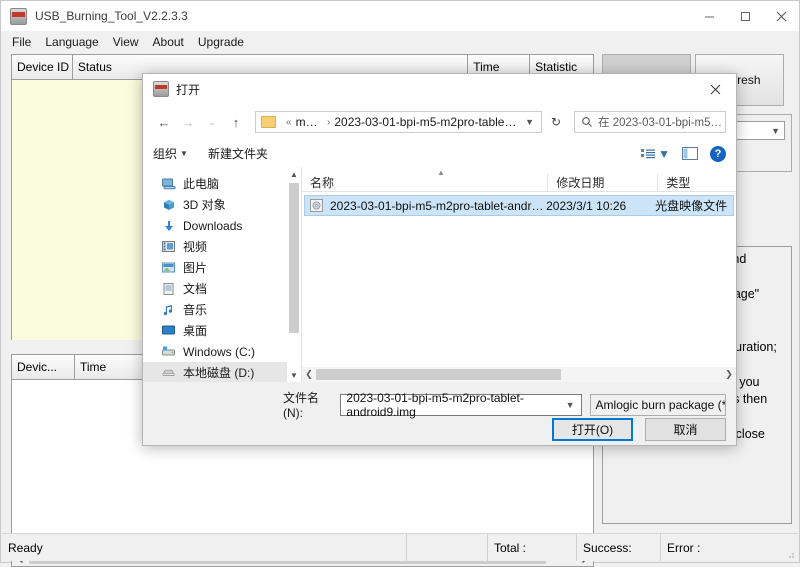 This screenshot has width=800, height=567. I want to click on forward-icon: →, so click(188, 122).